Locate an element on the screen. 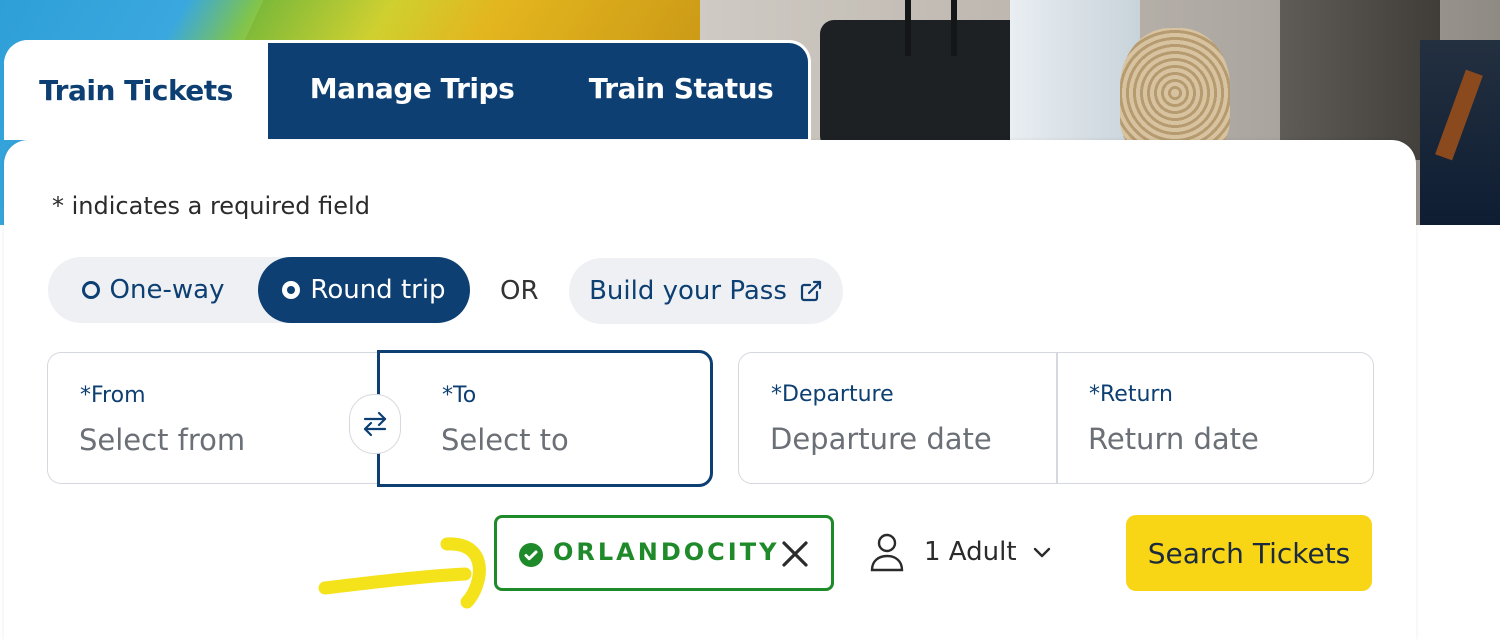 This screenshot has height=640, width=1500. close-icon is located at coordinates (795, 554).